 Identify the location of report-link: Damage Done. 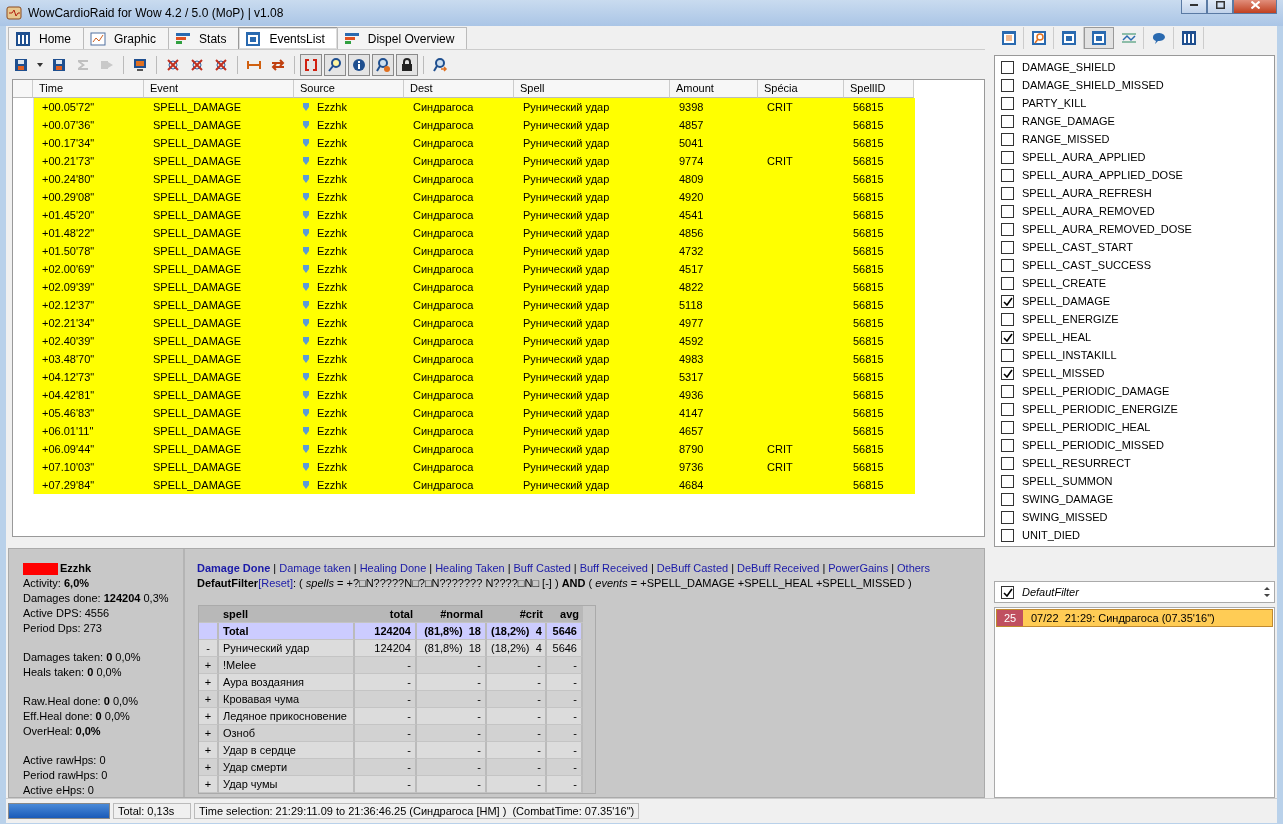
(234, 568).